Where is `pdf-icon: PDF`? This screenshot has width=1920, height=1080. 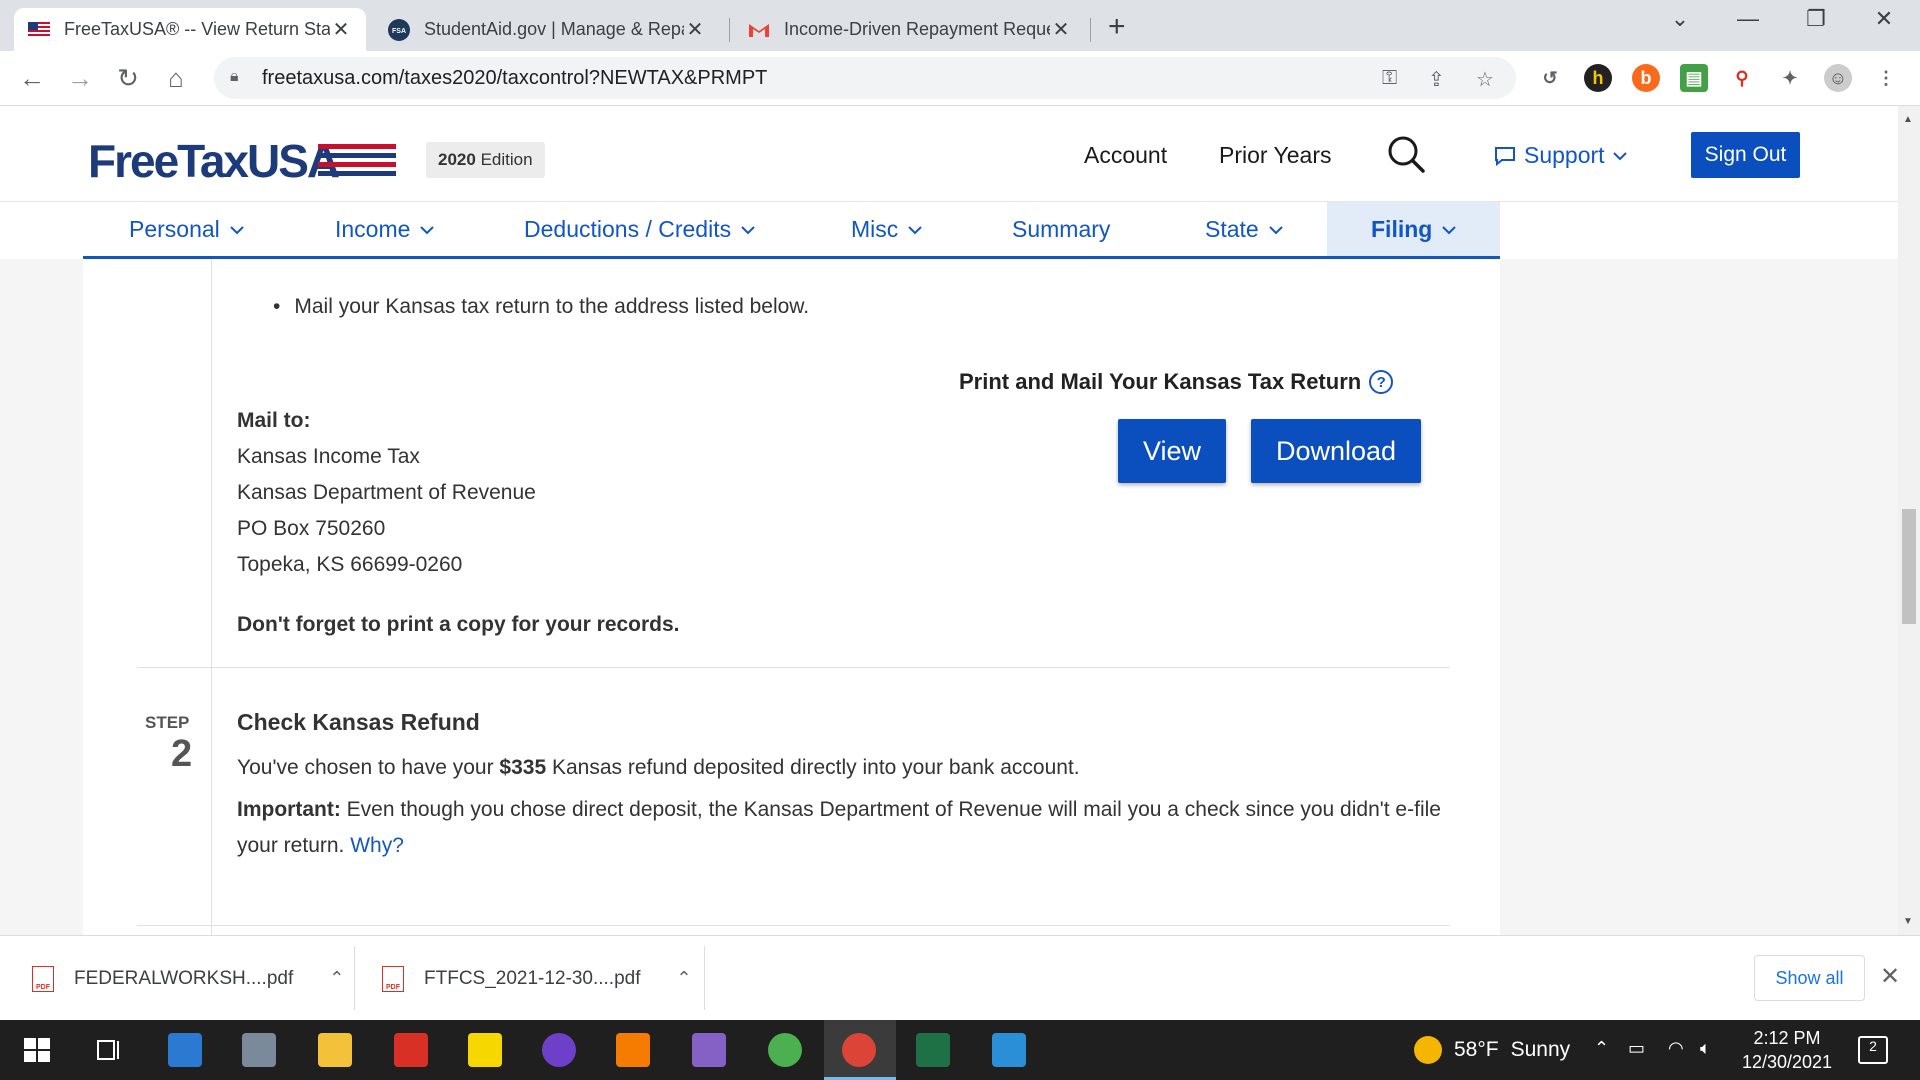 pdf-icon: PDF is located at coordinates (43, 978).